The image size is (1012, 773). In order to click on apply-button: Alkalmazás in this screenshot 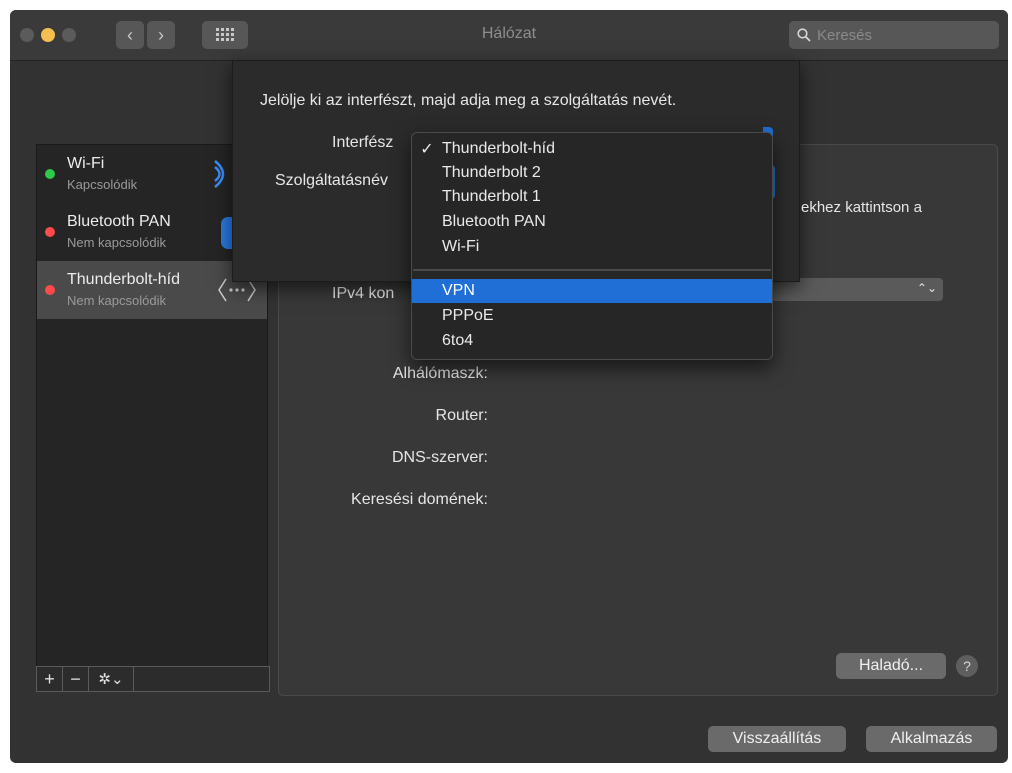, I will do `click(931, 739)`.